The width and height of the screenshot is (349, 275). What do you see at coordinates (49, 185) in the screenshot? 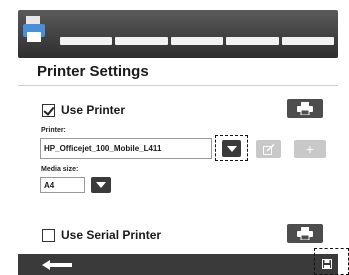
I see `media-size-value: A4` at bounding box center [49, 185].